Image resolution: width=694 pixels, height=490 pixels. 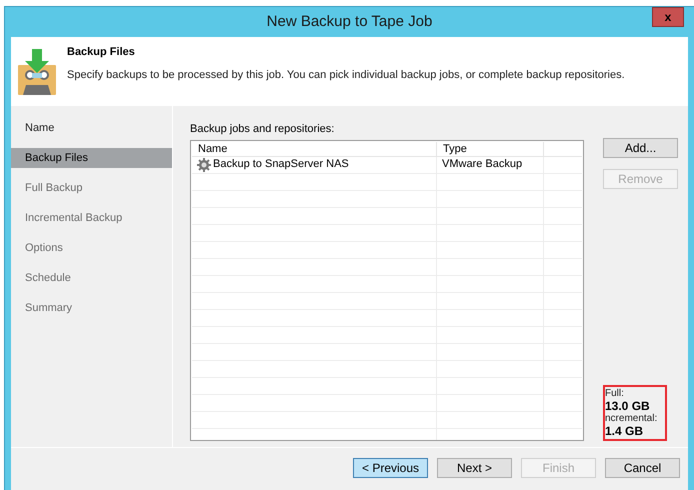 What do you see at coordinates (390, 468) in the screenshot?
I see `previous-button: < Previous` at bounding box center [390, 468].